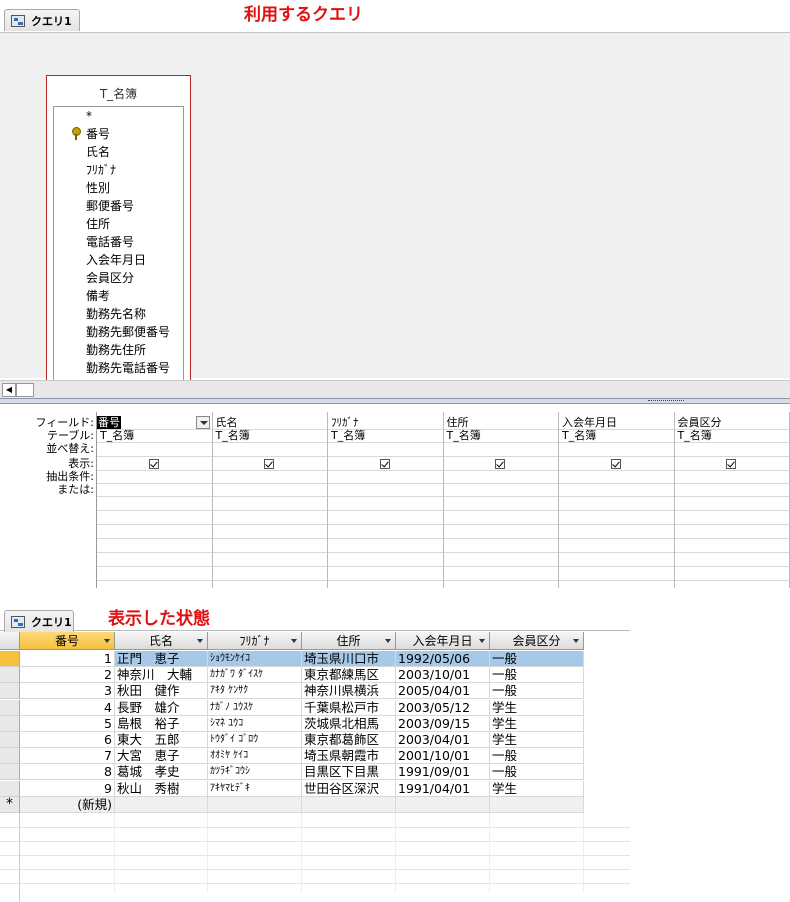 This screenshot has height=902, width=790. What do you see at coordinates (270, 500) in the screenshot?
I see `qbe-column: 氏名 T_名簿` at bounding box center [270, 500].